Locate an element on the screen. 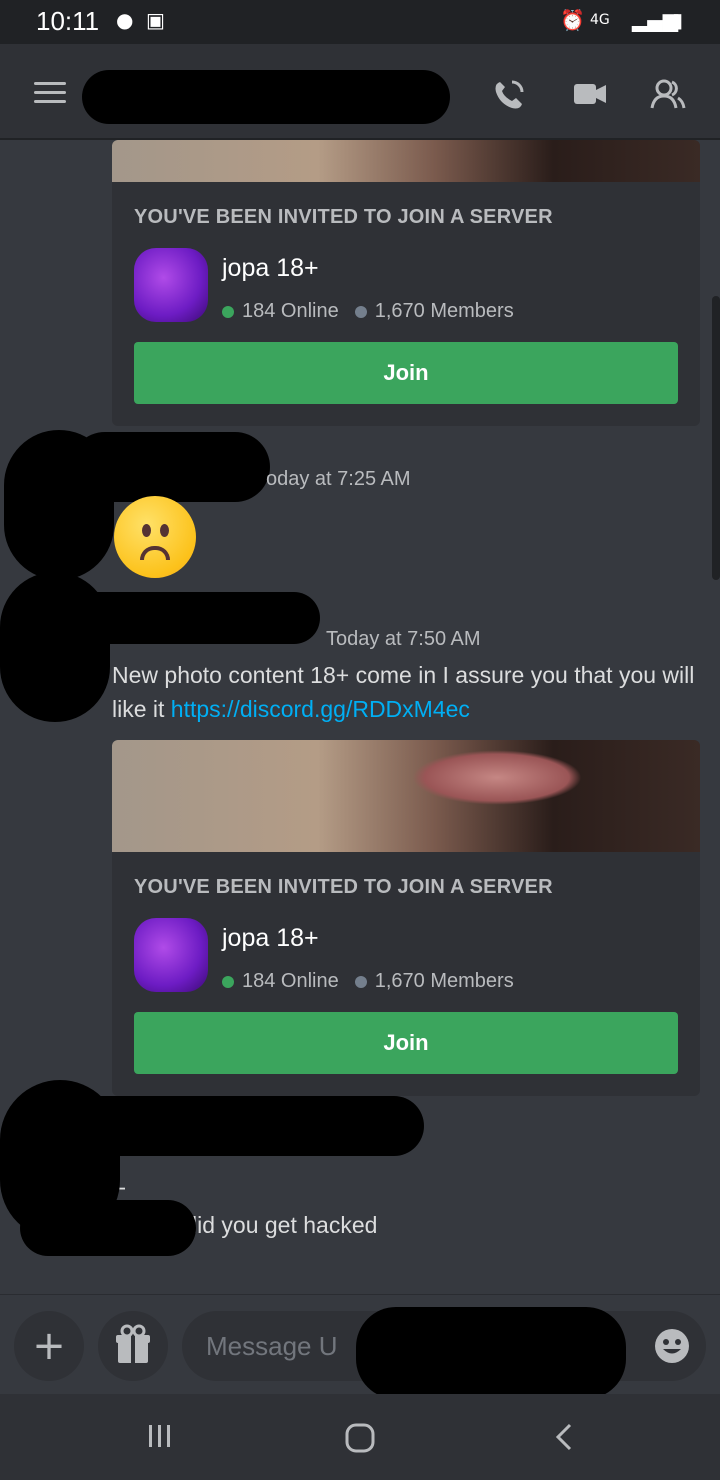 Image resolution: width=720 pixels, height=1480 pixels. gallery-icon: ▣ is located at coordinates (155, 20).